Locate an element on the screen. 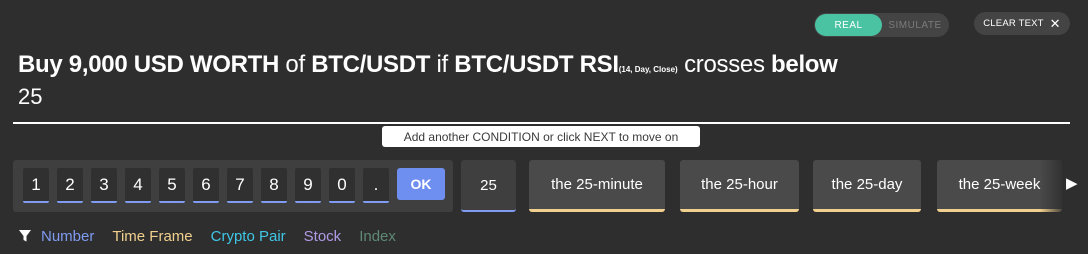  chevron-right-icon: ▶ is located at coordinates (1073, 184).